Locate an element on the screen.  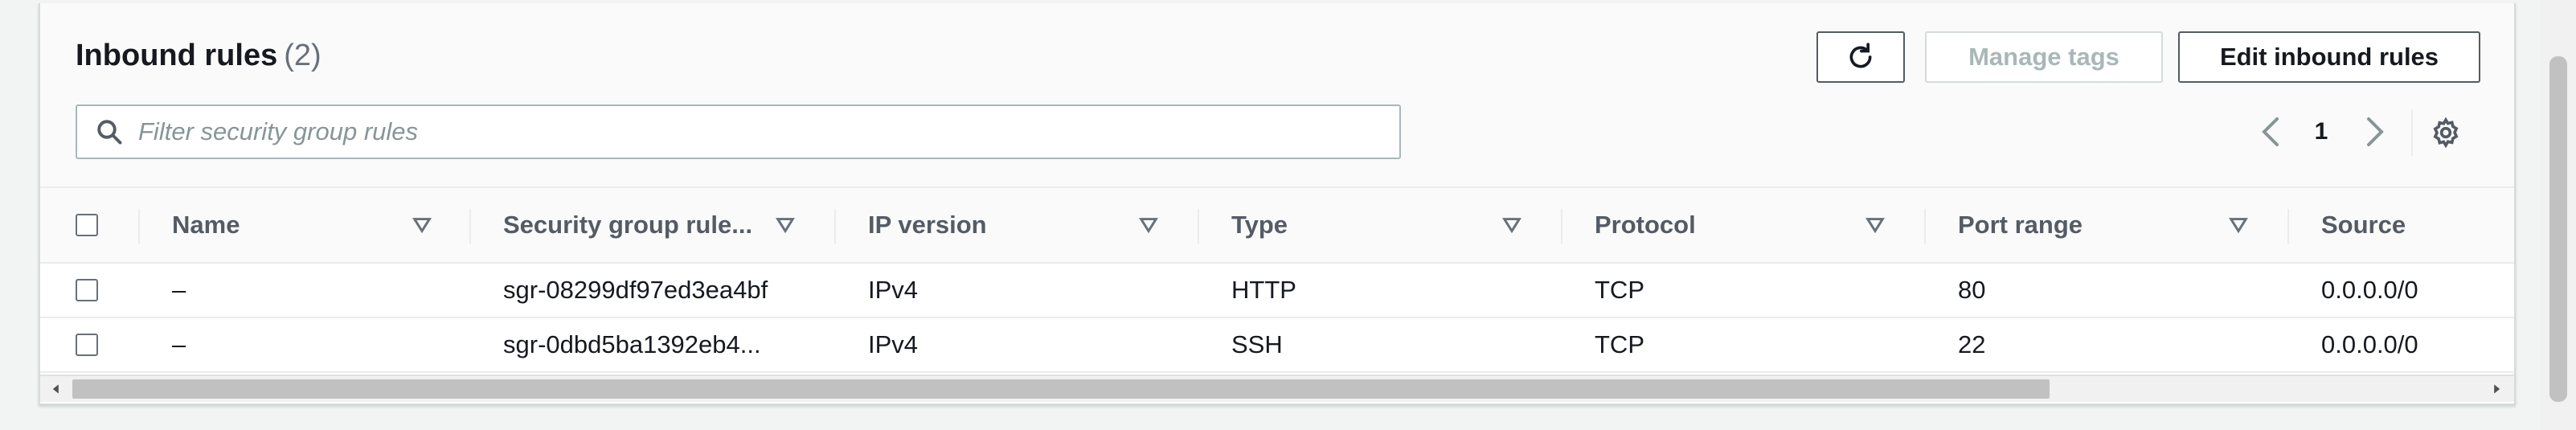
gear-icon is located at coordinates (2446, 133).